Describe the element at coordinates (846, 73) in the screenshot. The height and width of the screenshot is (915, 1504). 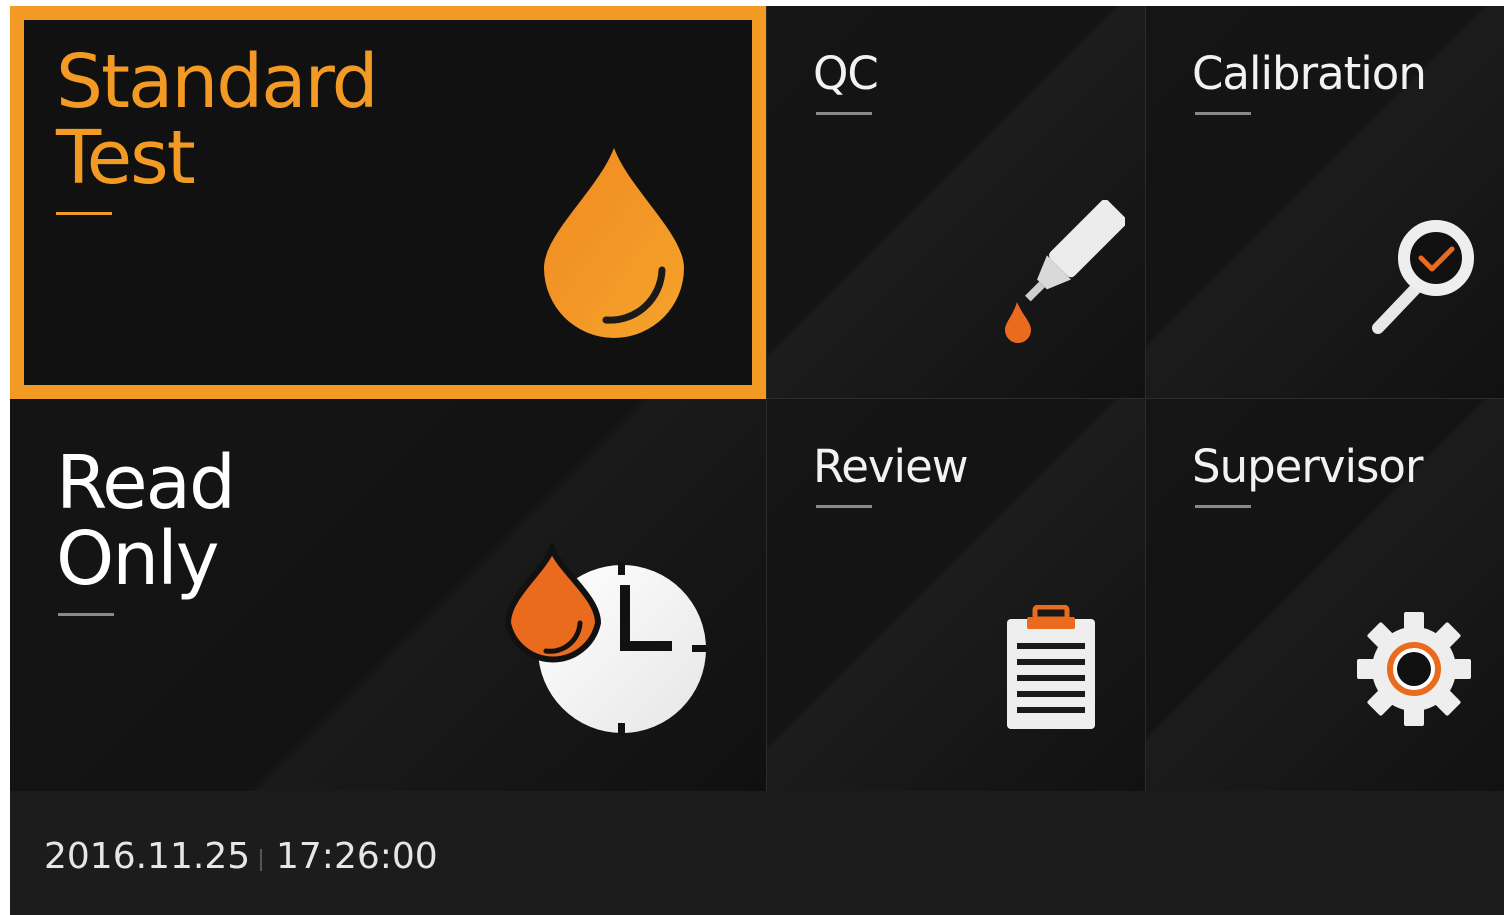
I see `qc-label: QC` at that location.